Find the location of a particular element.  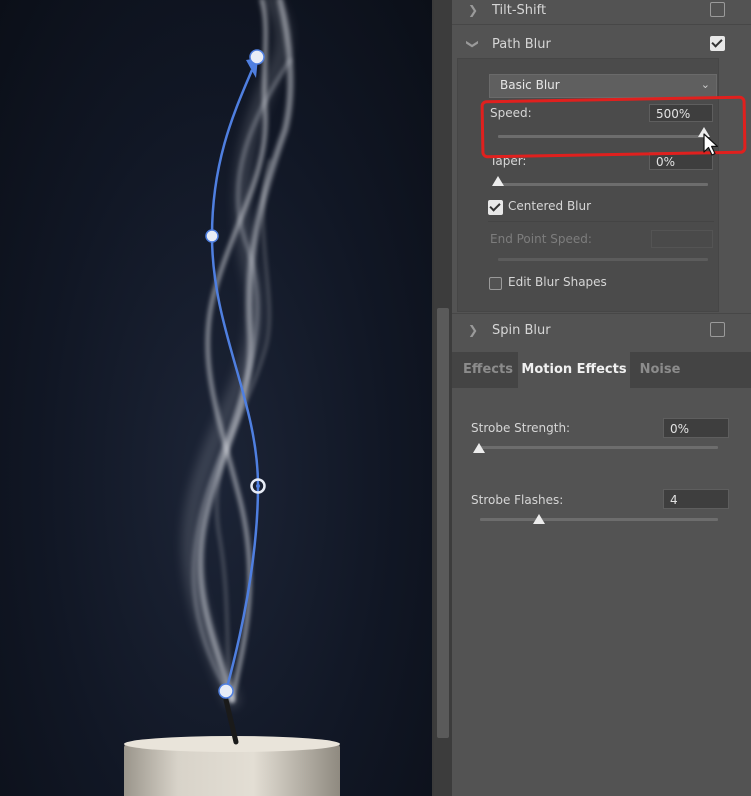

spin-blur-checkbox is located at coordinates (717, 329).